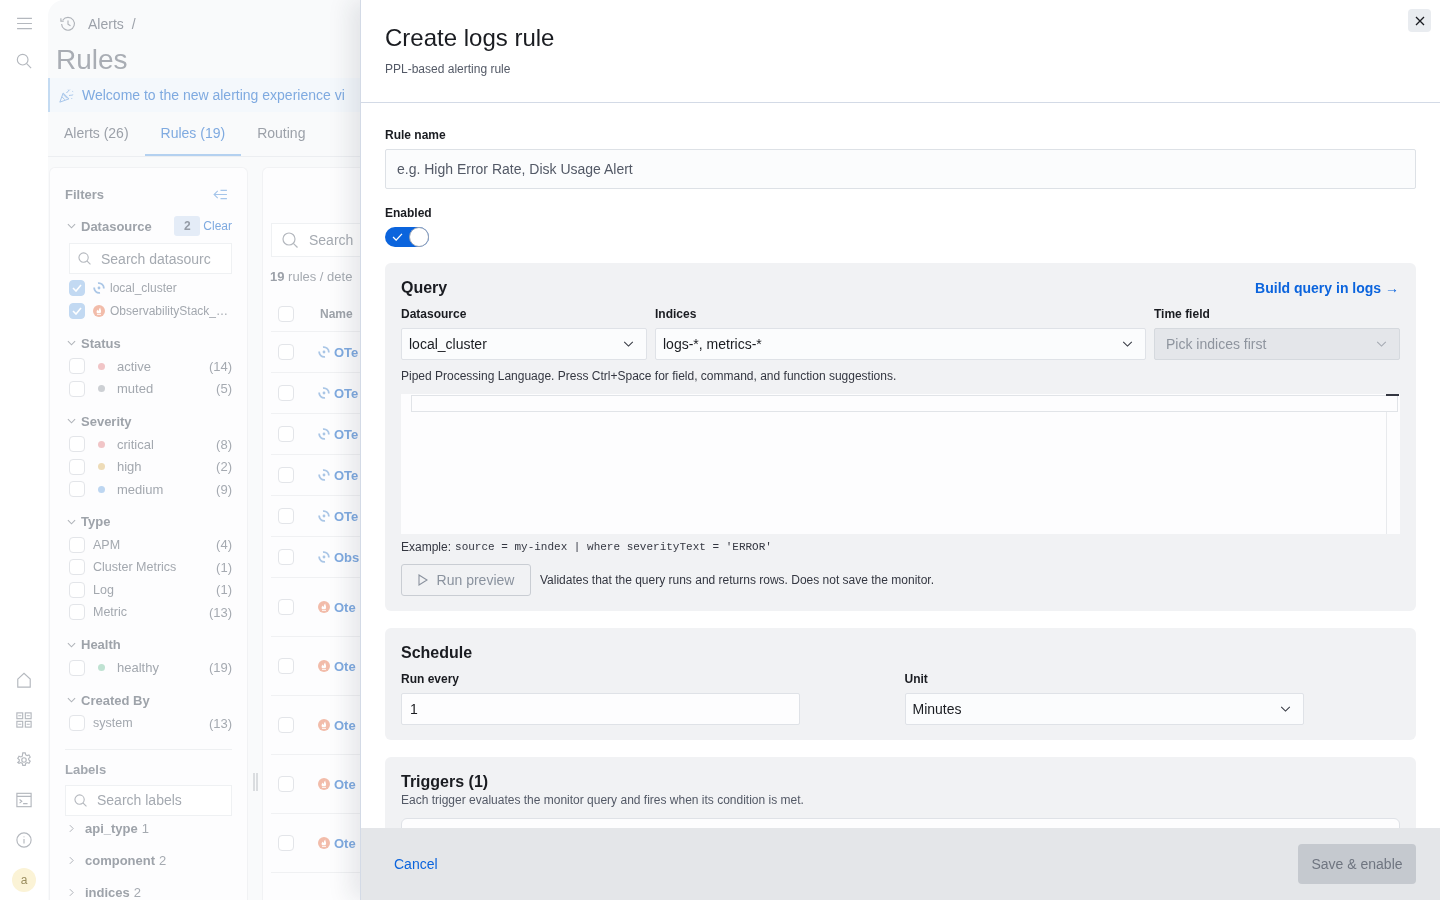 The width and height of the screenshot is (1440, 900). Describe the element at coordinates (24, 800) in the screenshot. I see `terminal-icon` at that location.